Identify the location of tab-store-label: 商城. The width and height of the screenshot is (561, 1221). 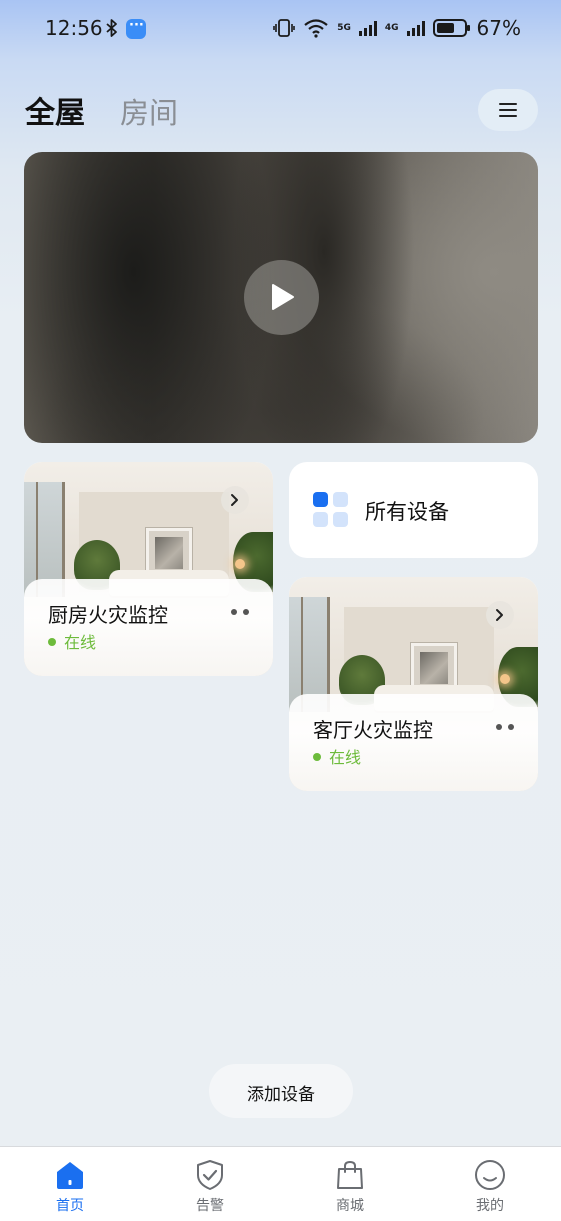
(350, 1206).